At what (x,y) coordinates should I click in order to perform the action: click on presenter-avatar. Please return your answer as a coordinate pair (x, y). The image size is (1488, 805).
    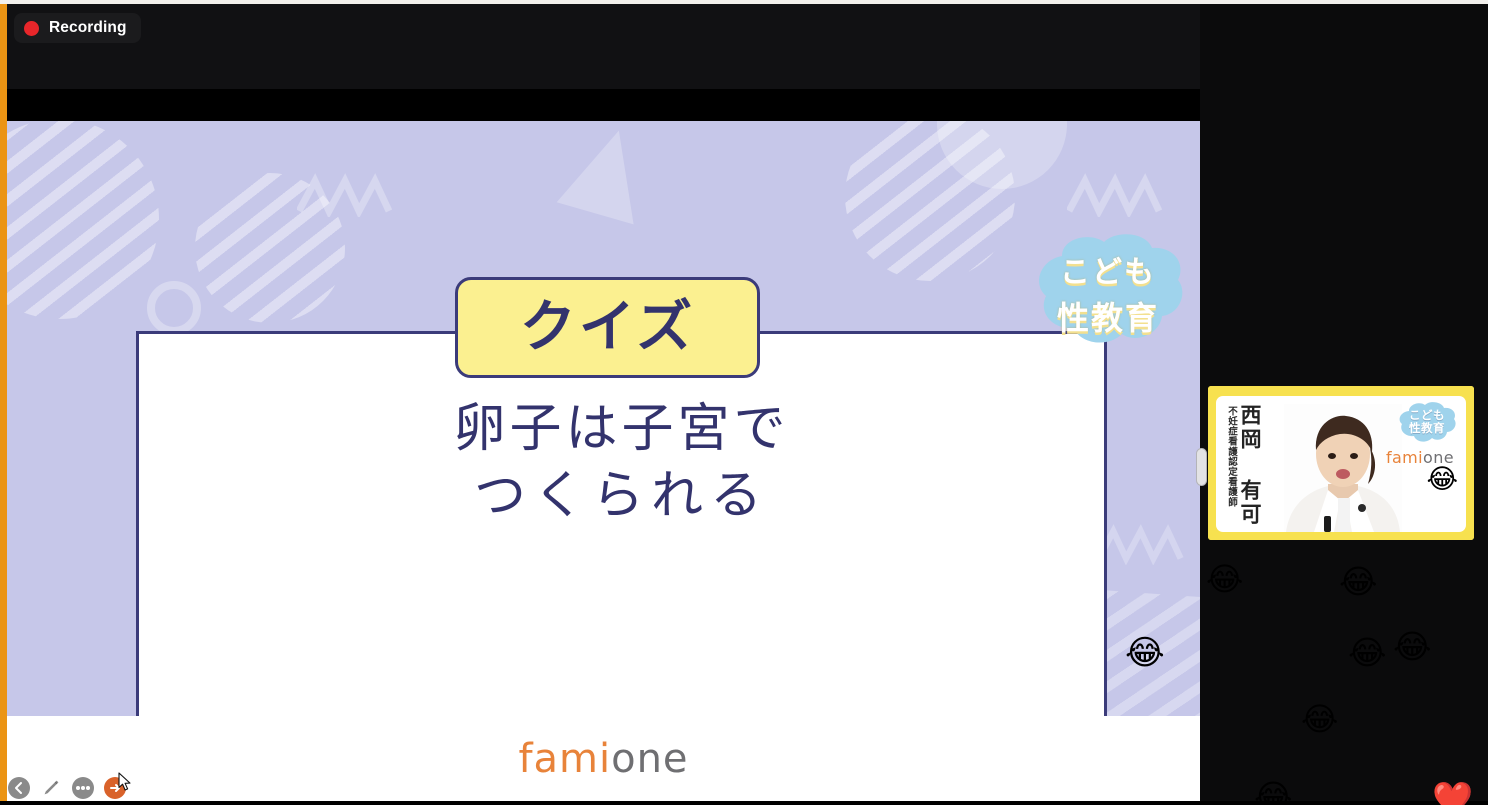
    Looking at the image, I should click on (1343, 468).